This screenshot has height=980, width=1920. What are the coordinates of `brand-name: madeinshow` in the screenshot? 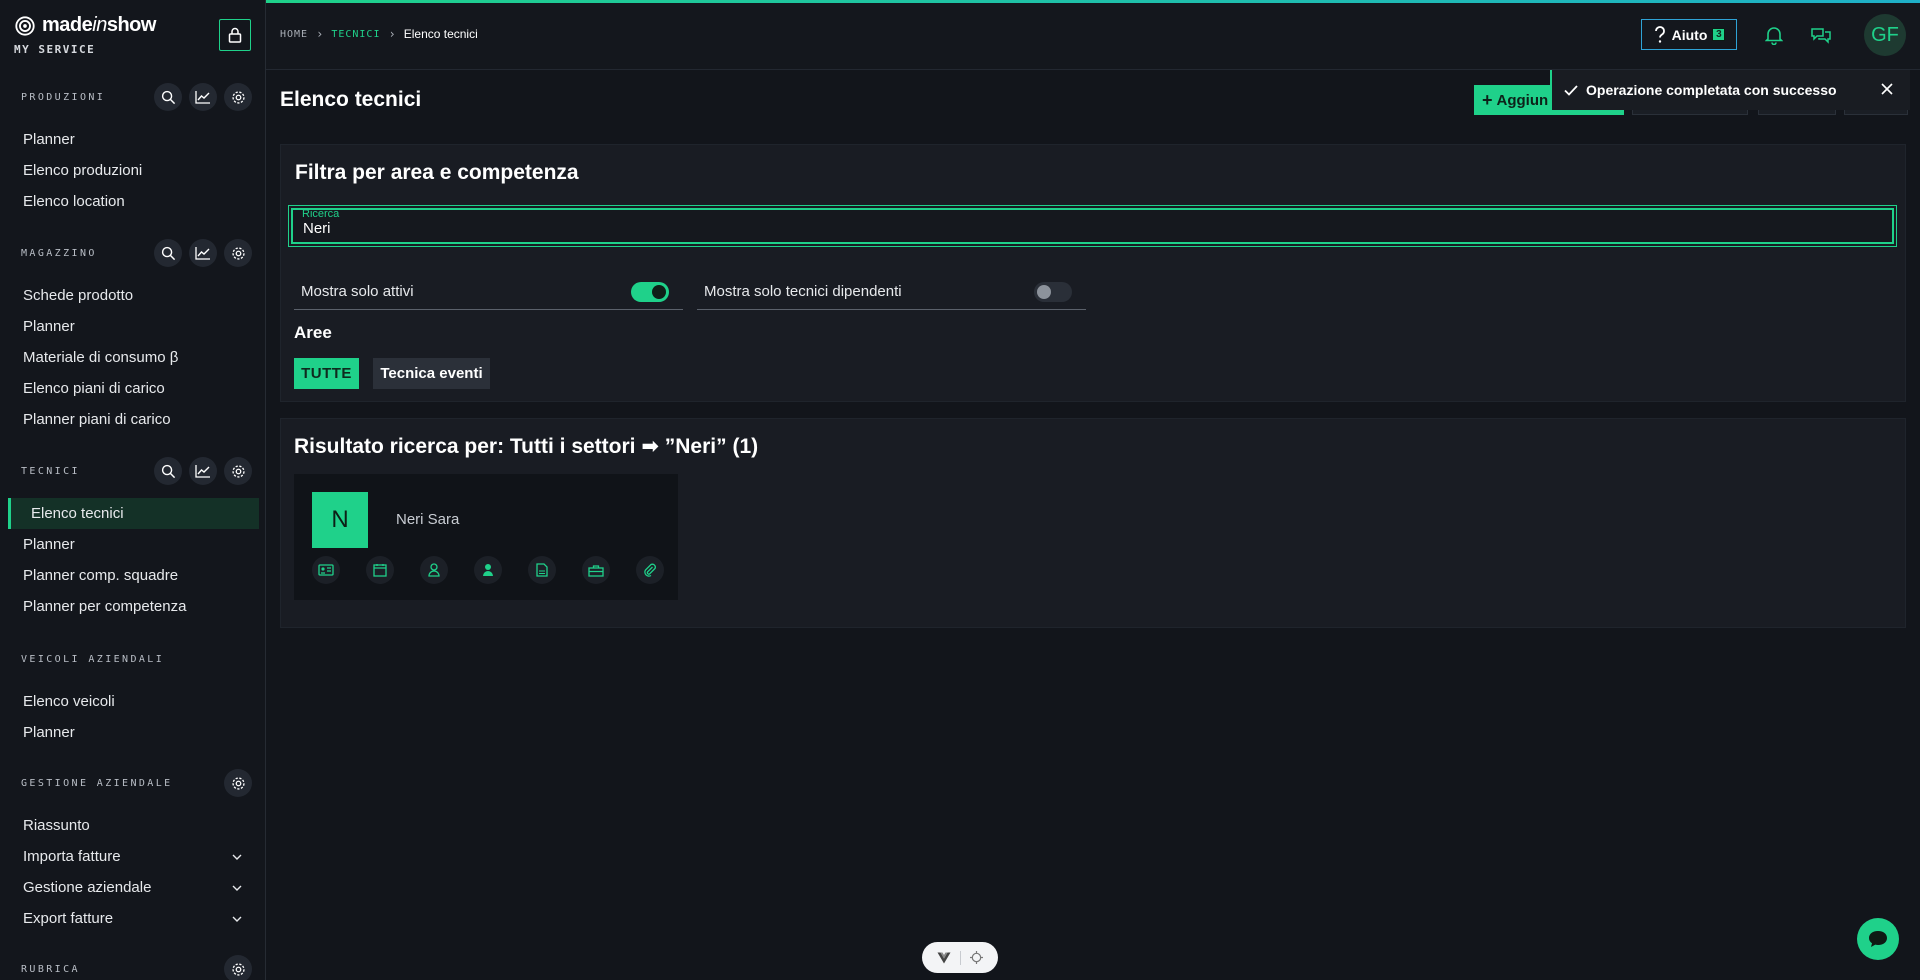 It's located at (99, 25).